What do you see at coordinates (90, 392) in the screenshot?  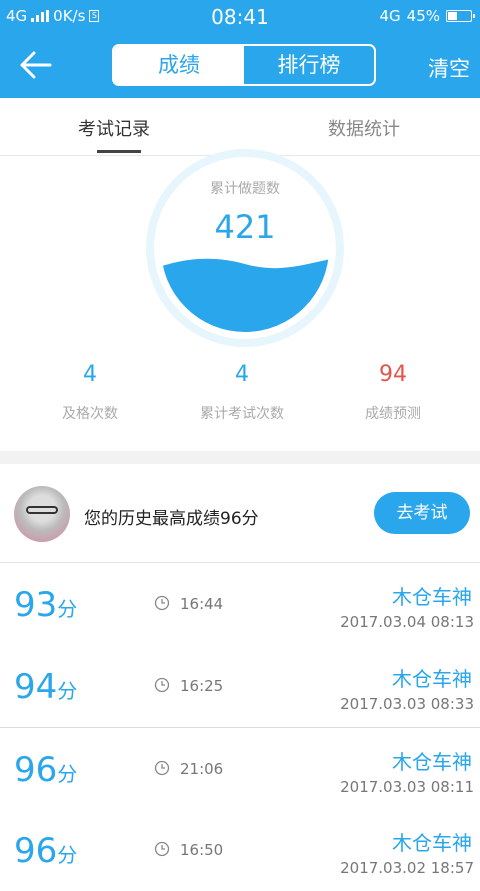 I see `stat-pass-count: 4 及格次数` at bounding box center [90, 392].